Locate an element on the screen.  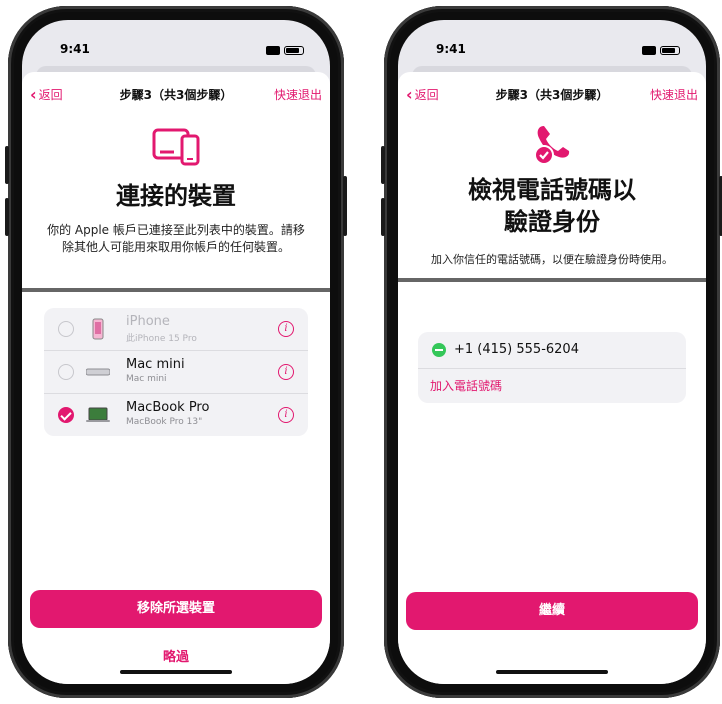
device-model: 此iPhone 15 Pro is located at coordinates (161, 339).